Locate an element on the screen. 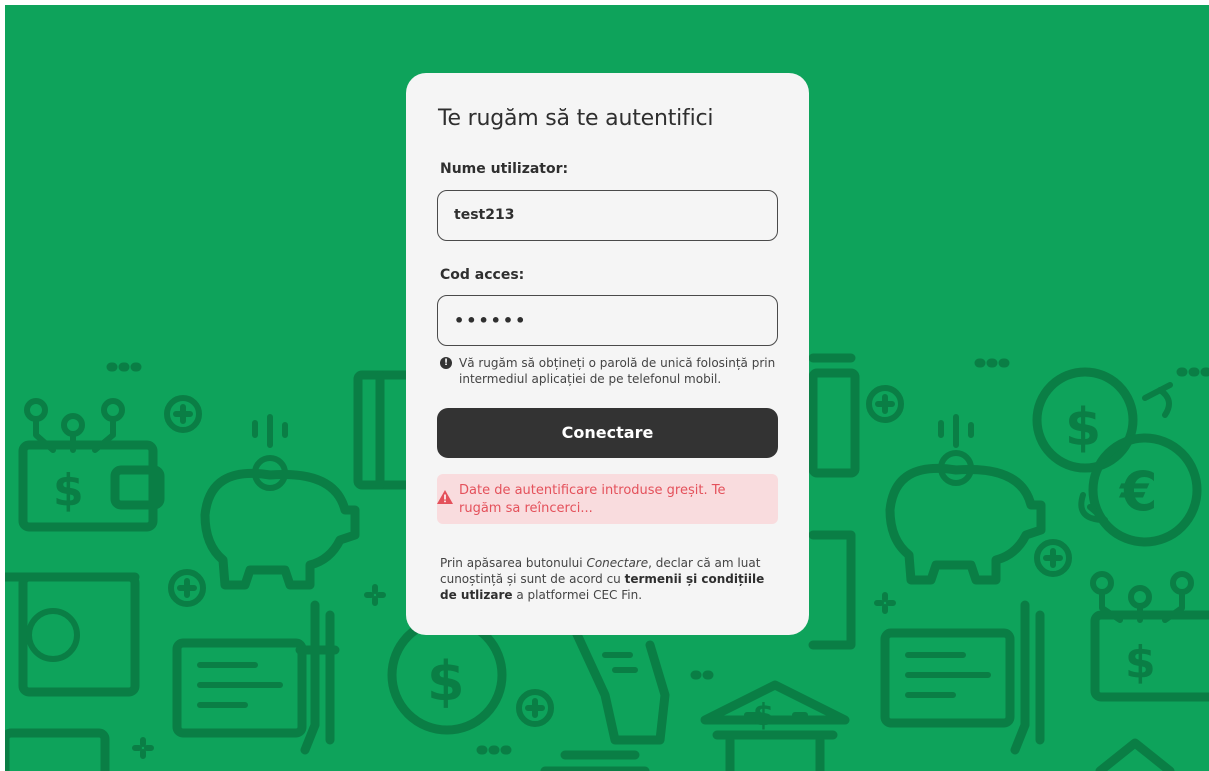 This screenshot has height=771, width=1209. info-icon: ! is located at coordinates (446, 363).